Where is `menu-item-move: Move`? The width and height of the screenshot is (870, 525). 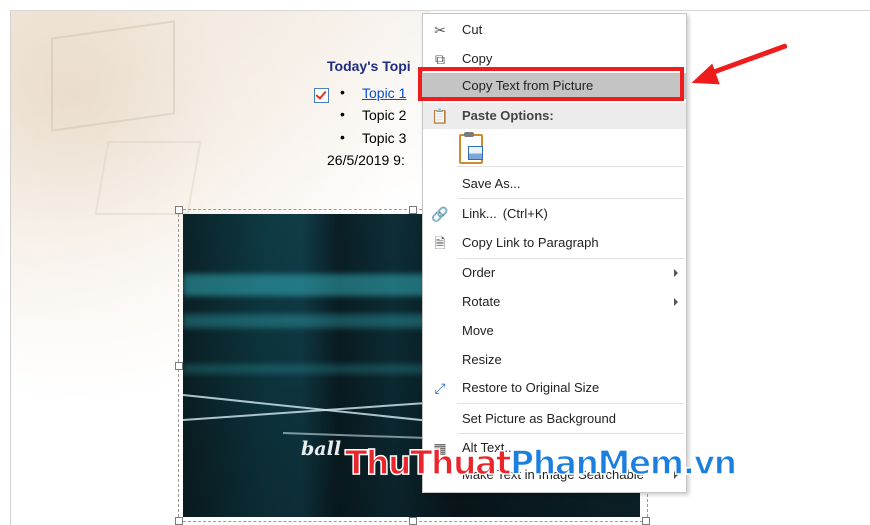 menu-item-move: Move is located at coordinates (554, 331).